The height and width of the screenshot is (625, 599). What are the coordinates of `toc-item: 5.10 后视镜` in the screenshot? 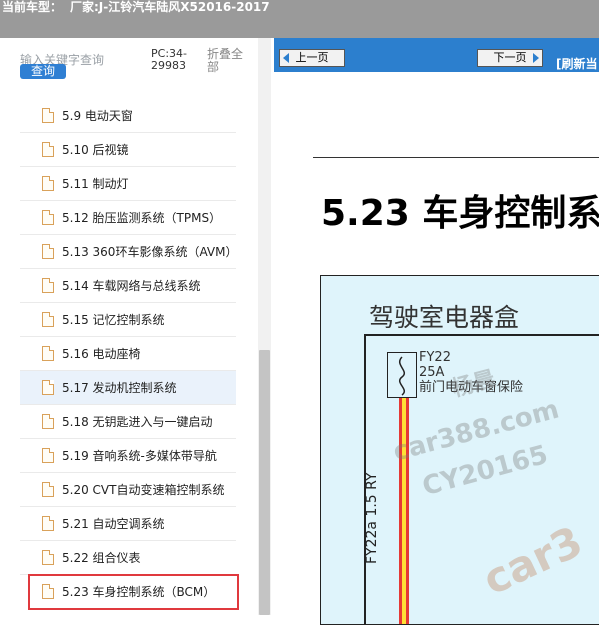 It's located at (128, 150).